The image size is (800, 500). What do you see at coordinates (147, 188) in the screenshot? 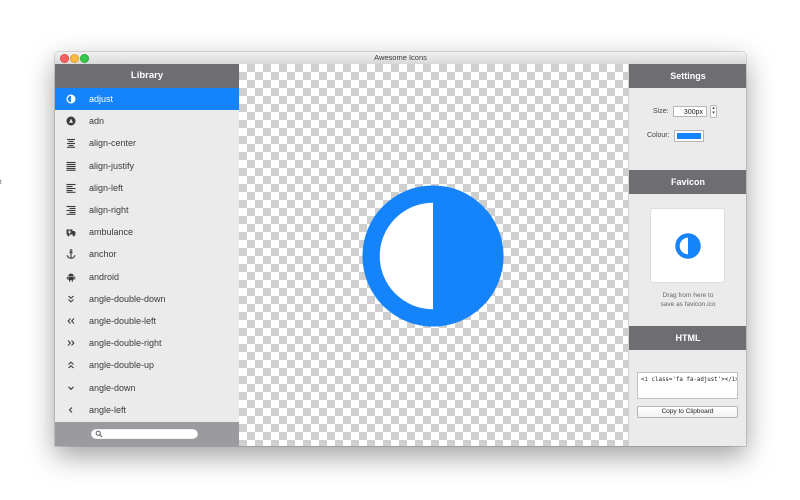
I see `library-item-align-left: align-left` at bounding box center [147, 188].